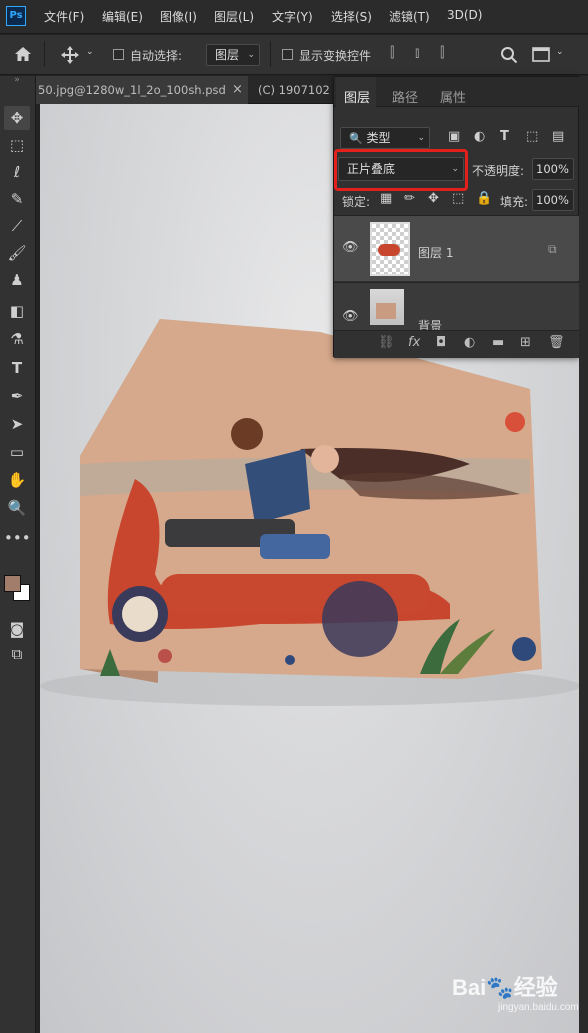 This screenshot has width=588, height=1033. What do you see at coordinates (356, 202) in the screenshot?
I see `lock-label: 锁定:` at bounding box center [356, 202].